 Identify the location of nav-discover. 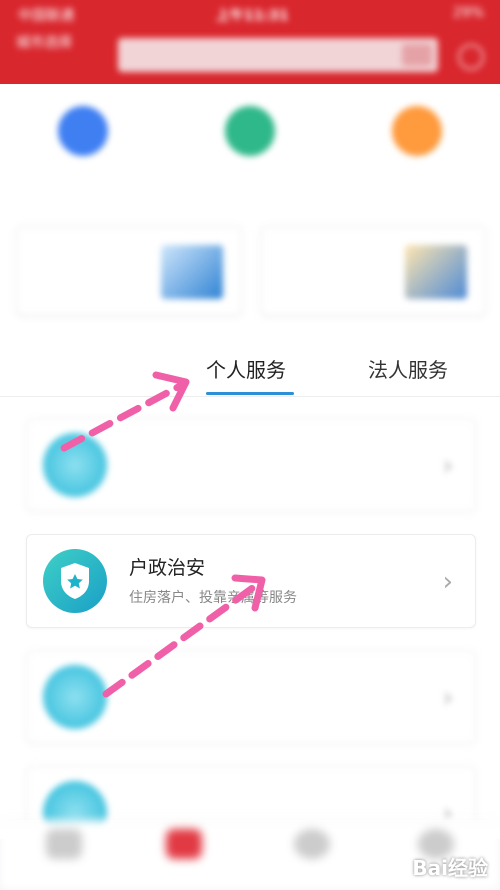
(312, 846).